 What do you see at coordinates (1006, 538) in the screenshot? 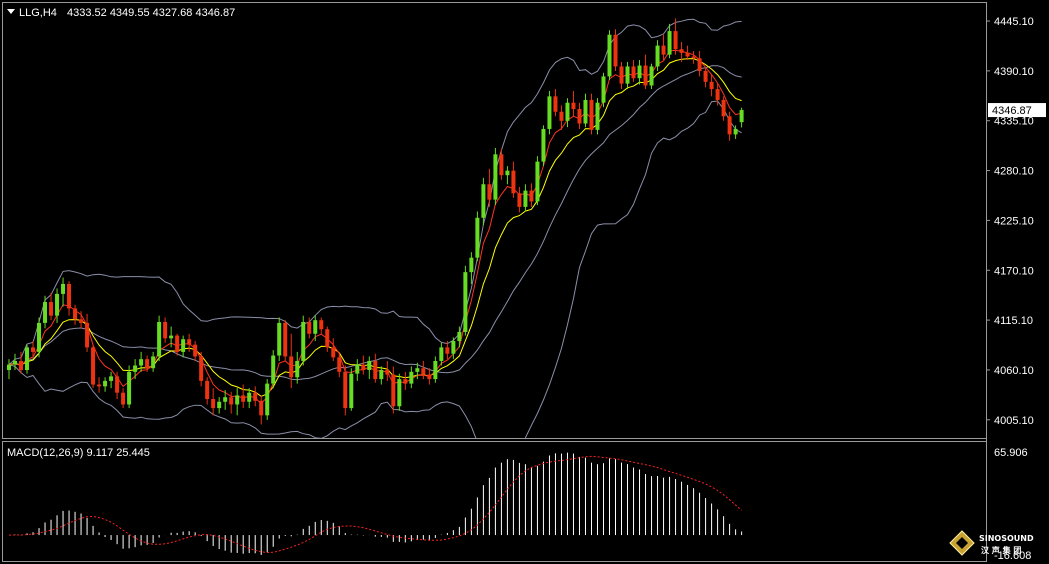
I see `logo-name: SINOSOUND` at bounding box center [1006, 538].